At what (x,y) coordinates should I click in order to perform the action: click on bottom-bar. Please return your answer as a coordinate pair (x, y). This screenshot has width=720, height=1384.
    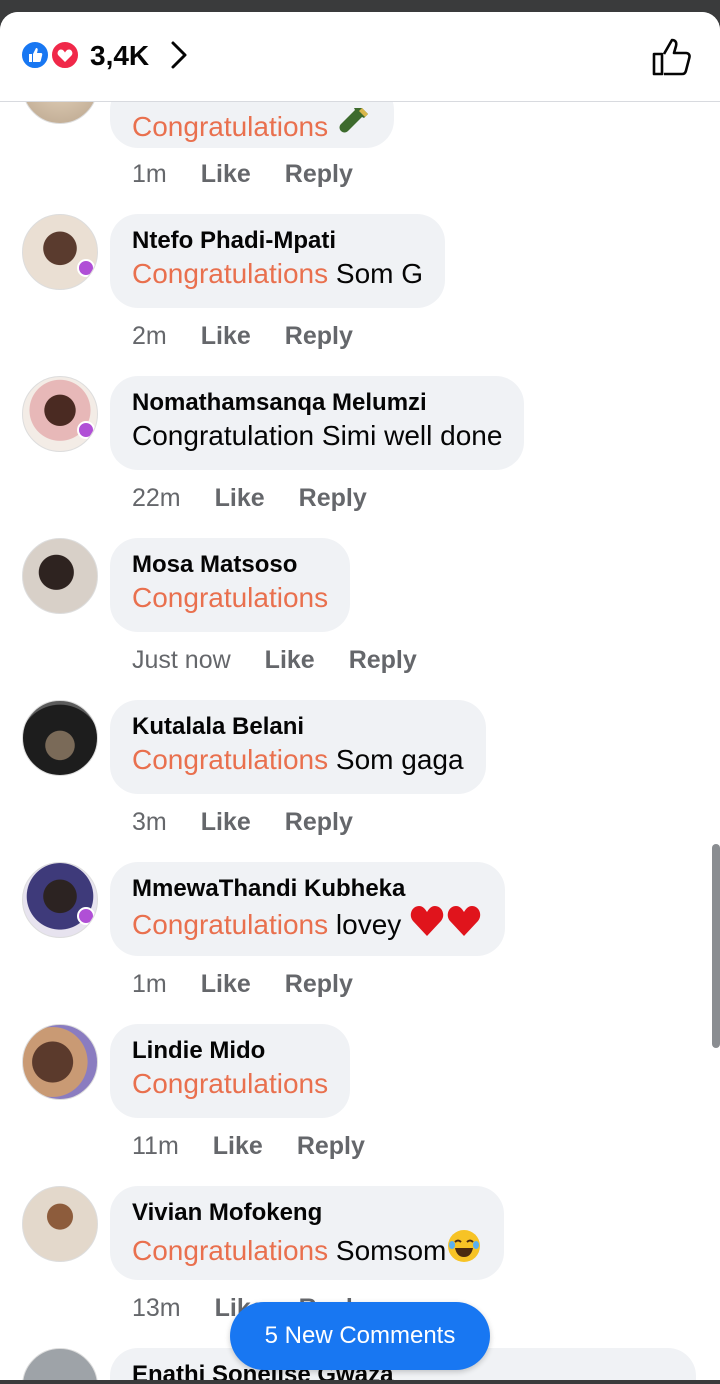
    Looking at the image, I should click on (360, 1382).